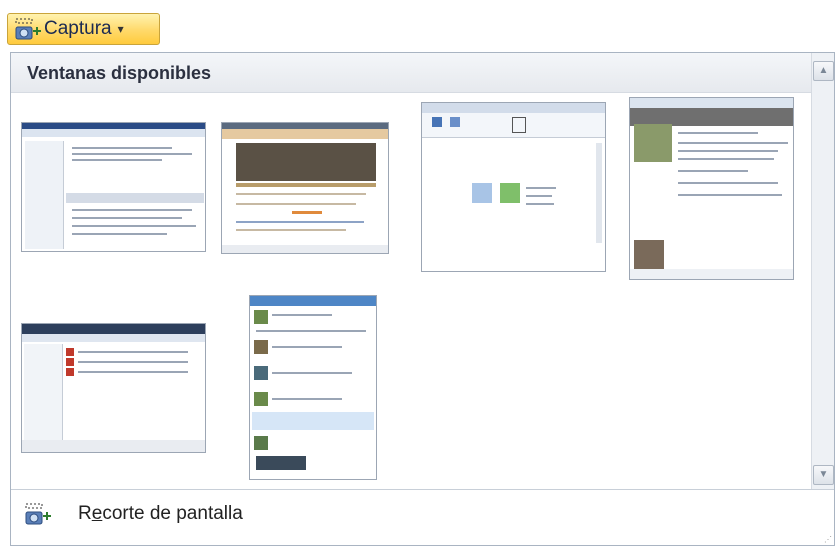 The height and width of the screenshot is (548, 838). Describe the element at coordinates (822, 271) in the screenshot. I see `vertical-scrollbar: ▲ ▼` at that location.